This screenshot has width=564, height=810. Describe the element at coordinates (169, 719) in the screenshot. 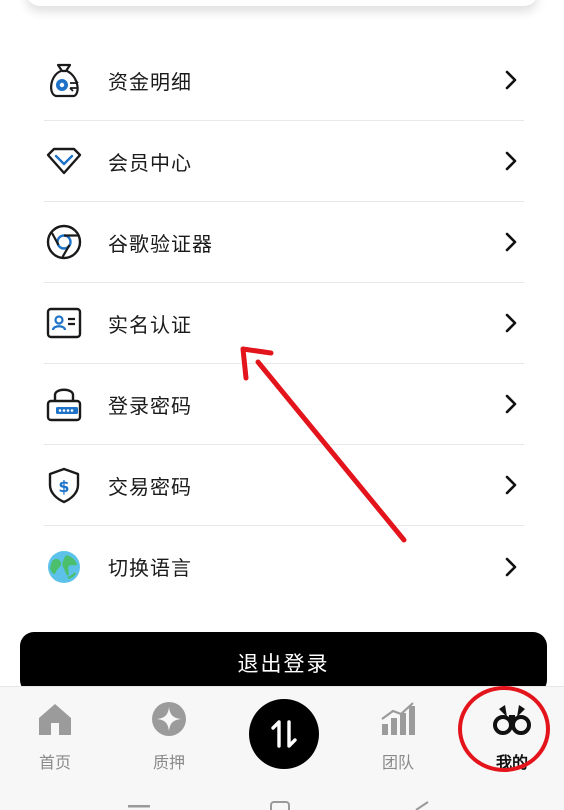

I see `star-icon` at that location.